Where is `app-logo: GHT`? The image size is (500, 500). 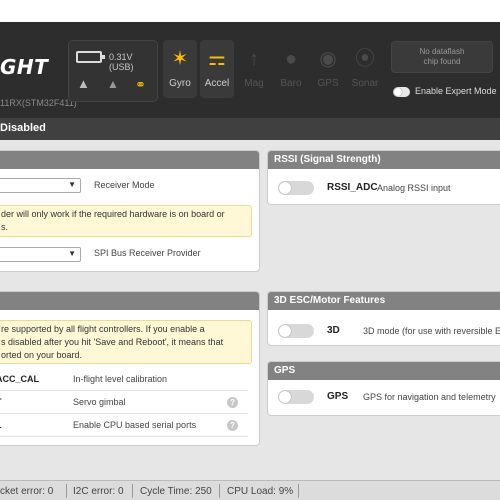
app-logo: GHT is located at coordinates (24, 67).